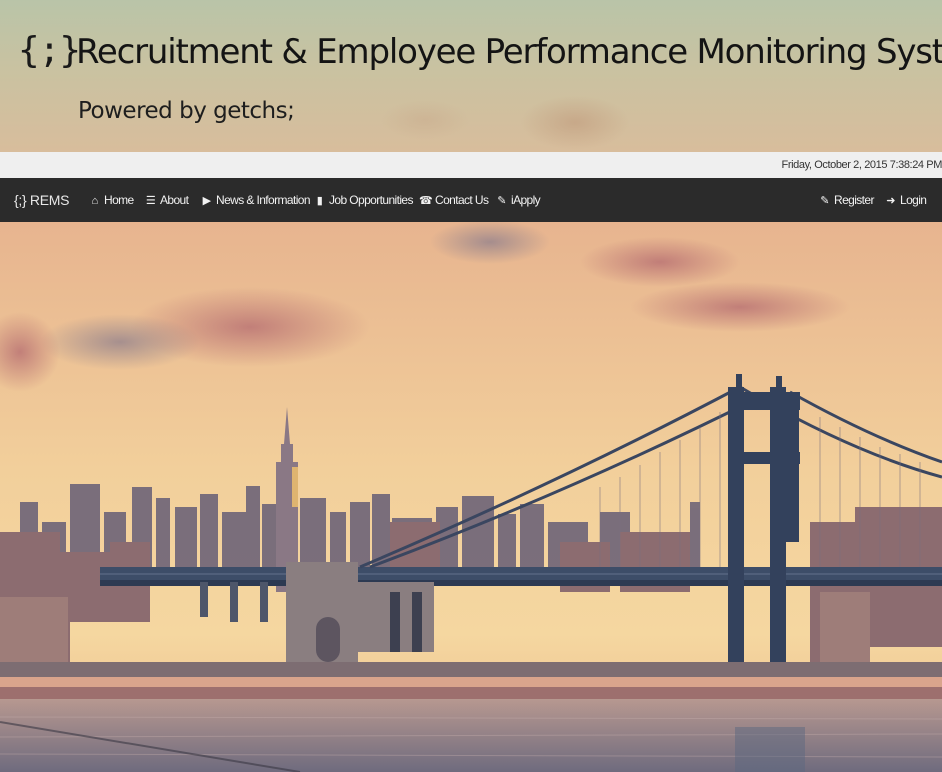 The image size is (942, 772). Describe the element at coordinates (371, 200) in the screenshot. I see `nav-jobs-label: Job Opportunities` at that location.